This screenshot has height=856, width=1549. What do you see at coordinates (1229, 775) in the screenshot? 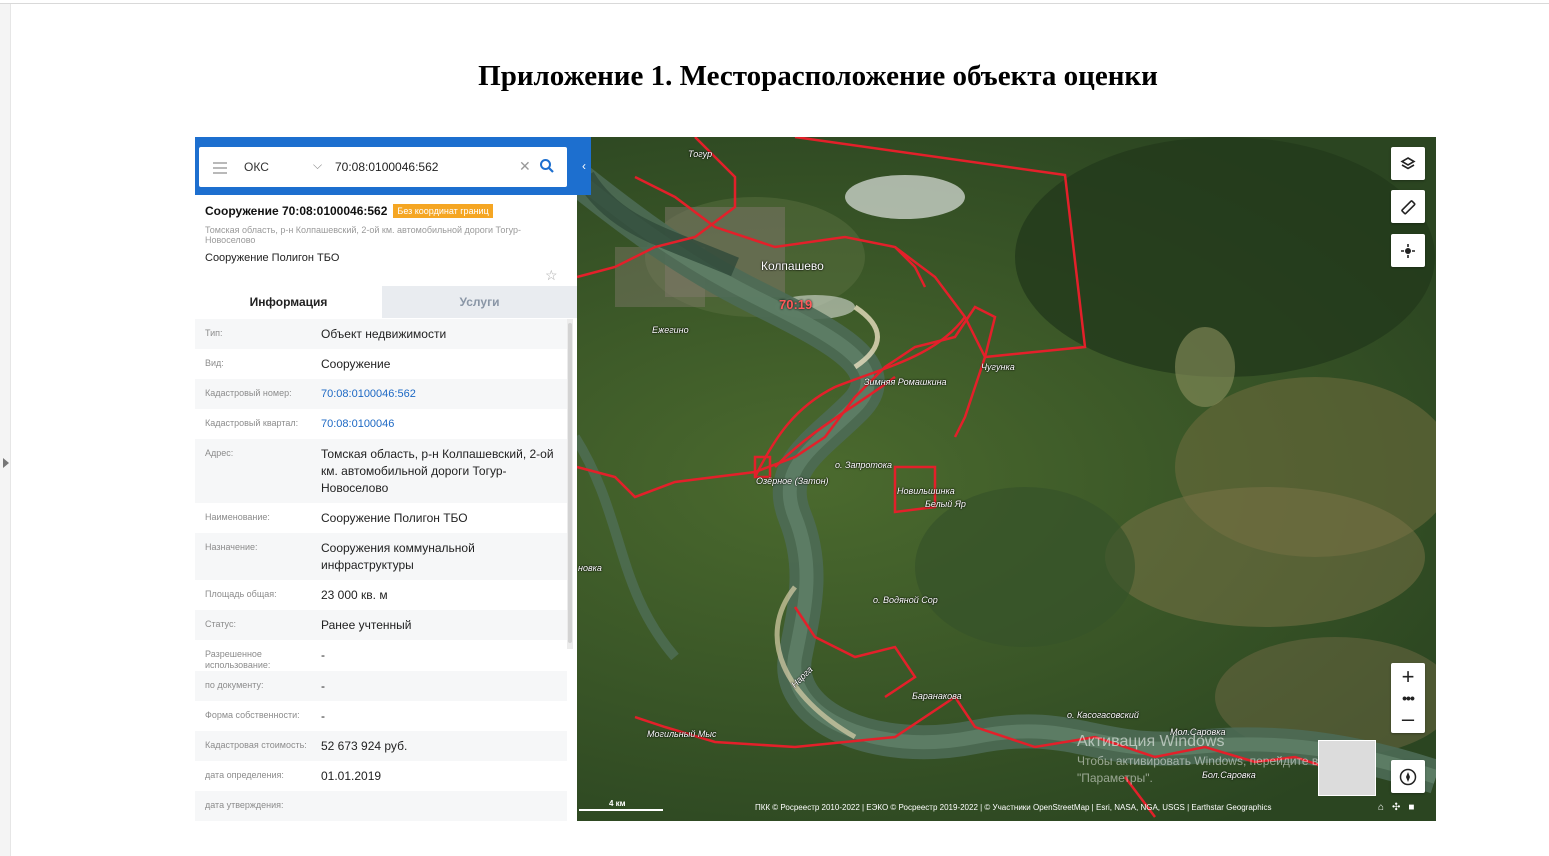
I see `map-label-bol-sarovka: Бол.Саровка` at bounding box center [1229, 775].